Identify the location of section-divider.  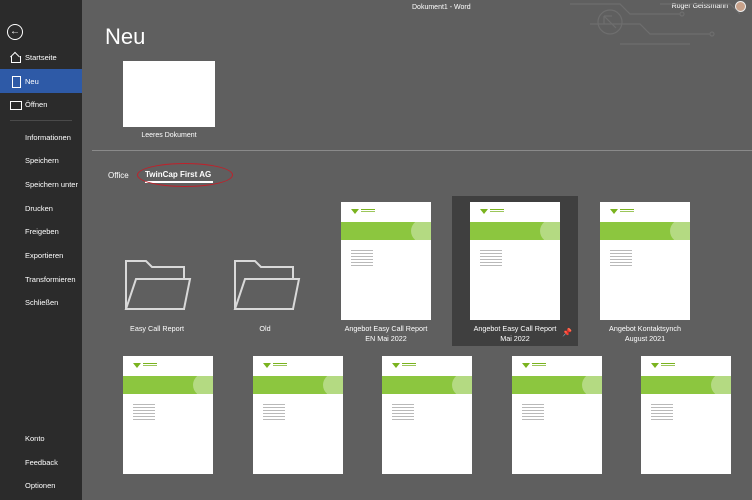
(422, 150).